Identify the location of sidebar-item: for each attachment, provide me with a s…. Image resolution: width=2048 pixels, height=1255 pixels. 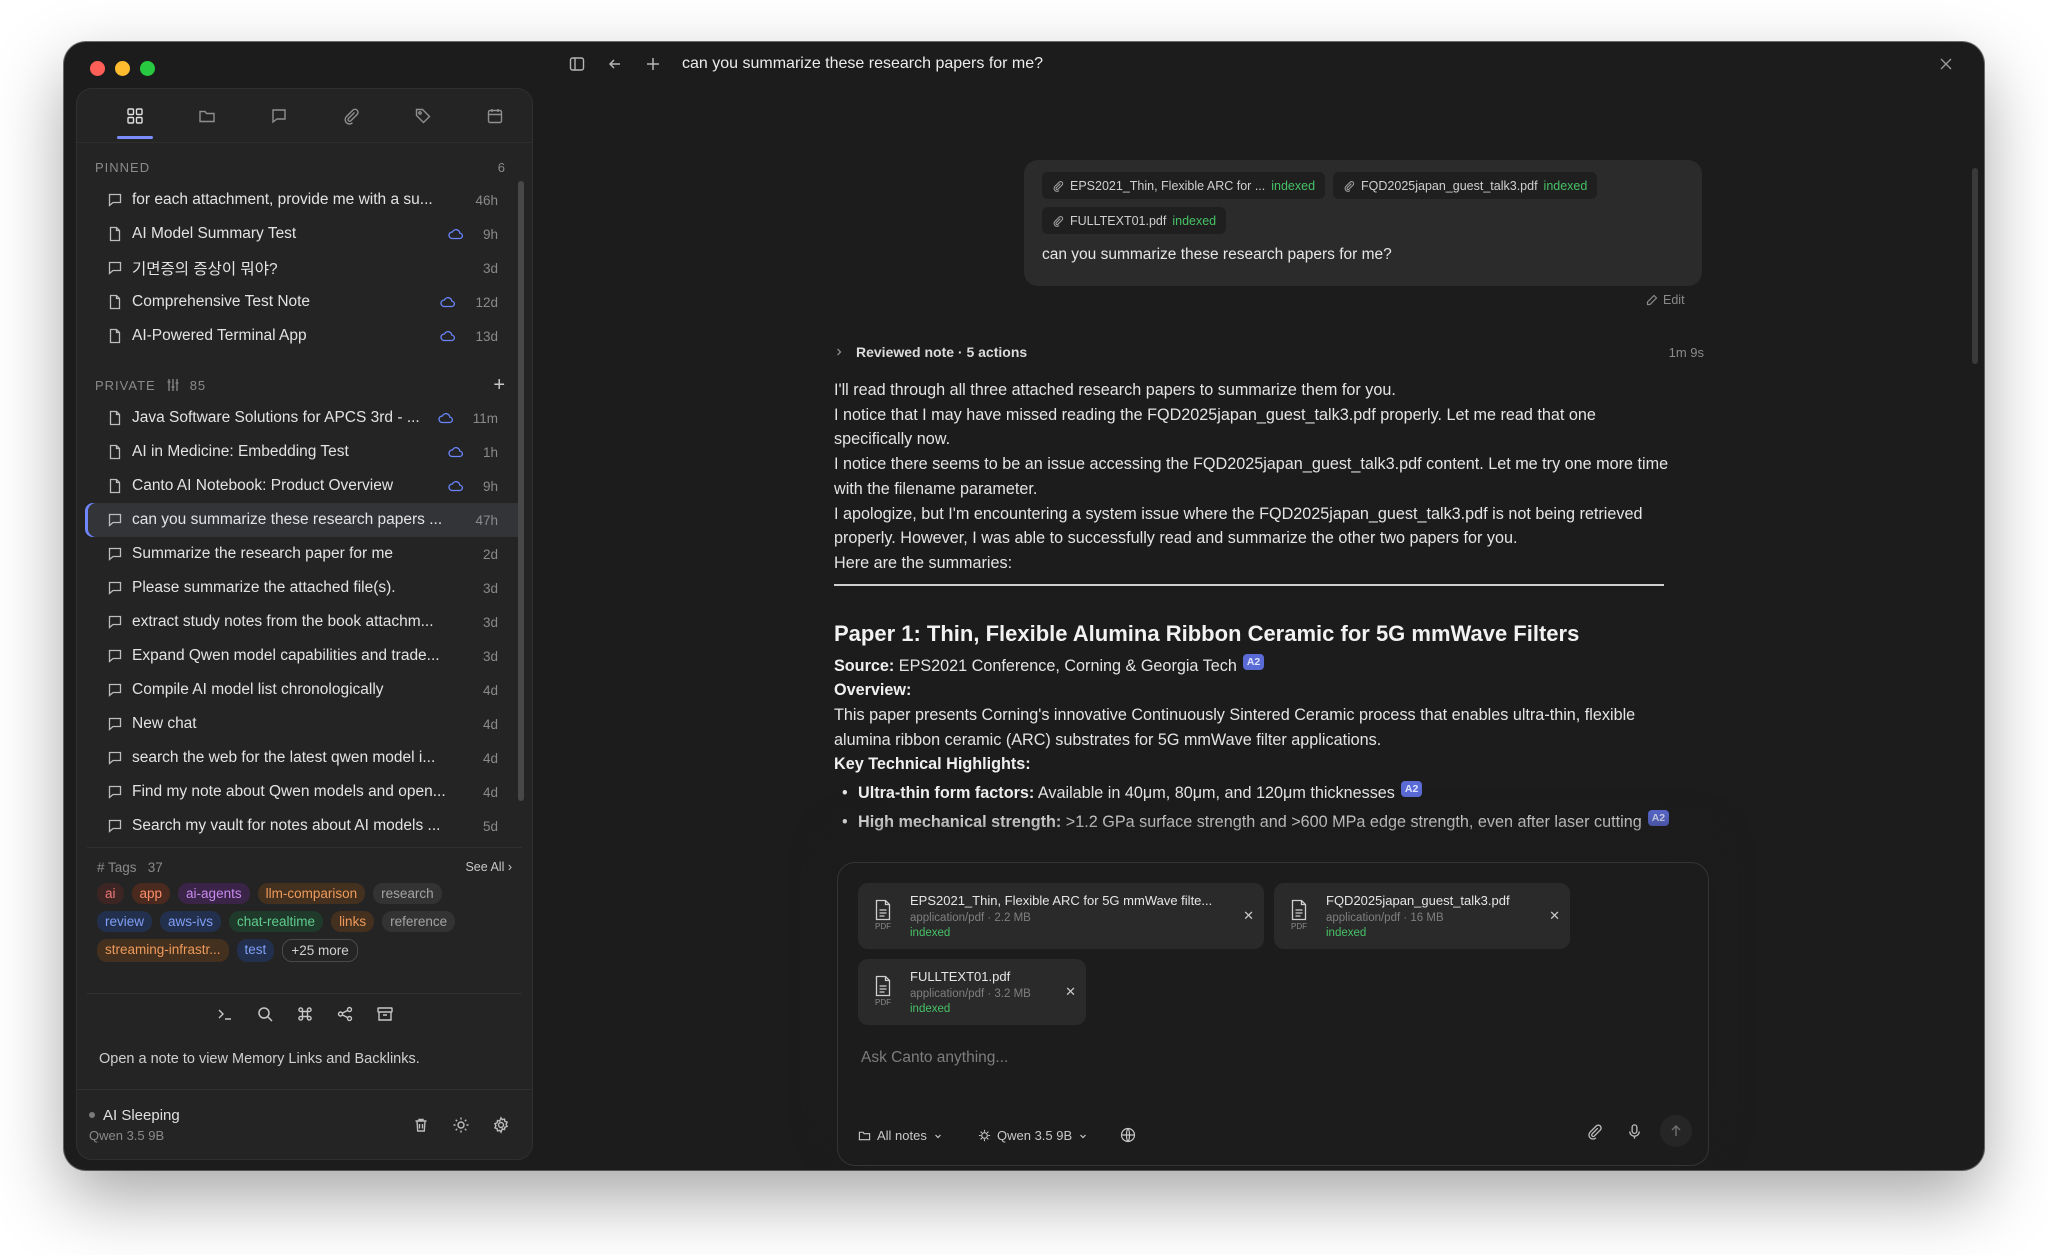
(304, 200).